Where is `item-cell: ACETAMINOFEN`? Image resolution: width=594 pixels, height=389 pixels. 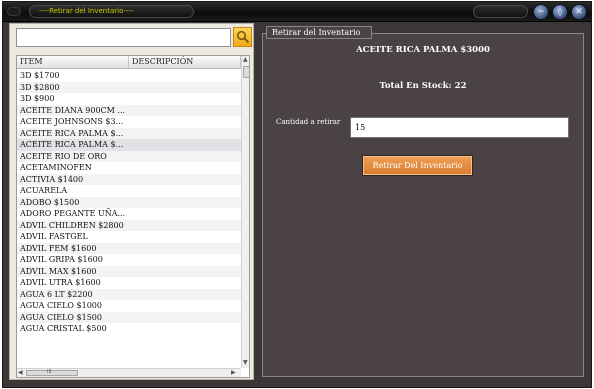 item-cell: ACETAMINOFEN is located at coordinates (56, 167).